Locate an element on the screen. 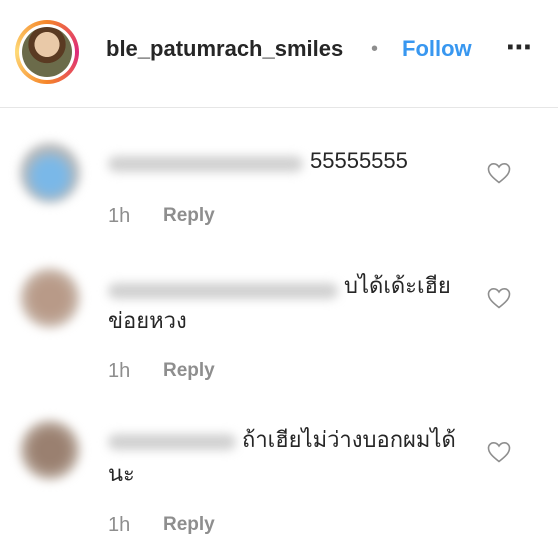  story-ring is located at coordinates (47, 52).